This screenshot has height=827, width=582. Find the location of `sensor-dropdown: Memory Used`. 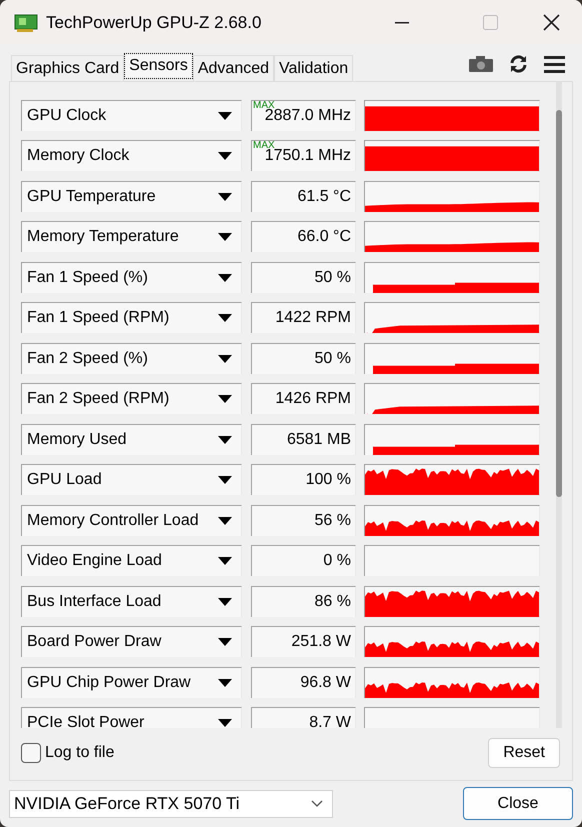

sensor-dropdown: Memory Used is located at coordinates (131, 439).